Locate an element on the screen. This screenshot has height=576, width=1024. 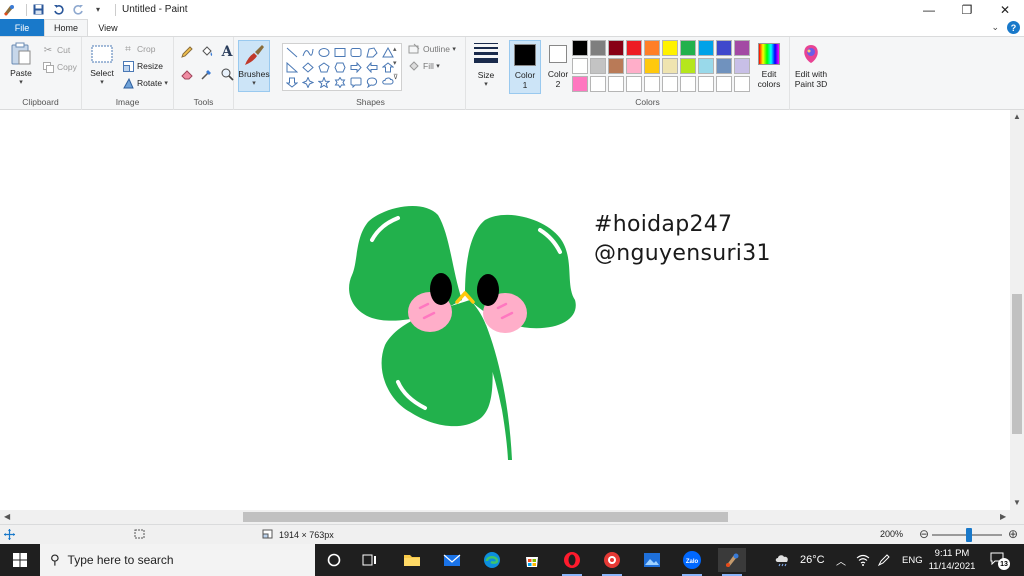
fill-bucket-icon is located at coordinates (207, 52).